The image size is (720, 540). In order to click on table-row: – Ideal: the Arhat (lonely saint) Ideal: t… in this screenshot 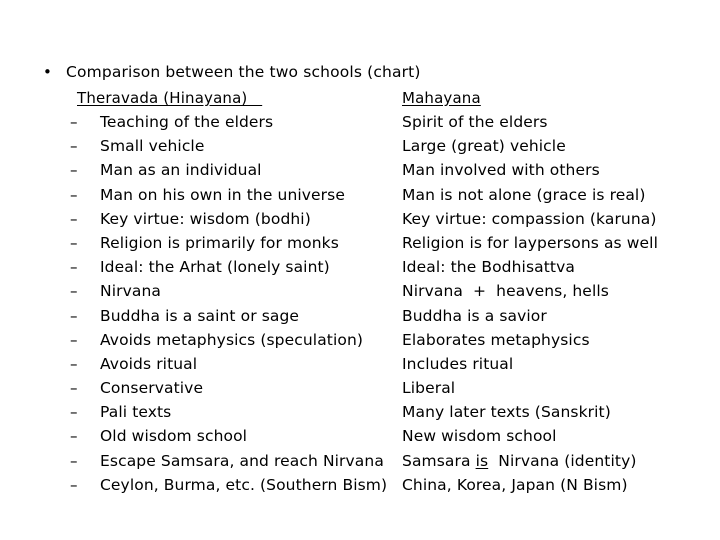, I will do `click(360, 269)`.